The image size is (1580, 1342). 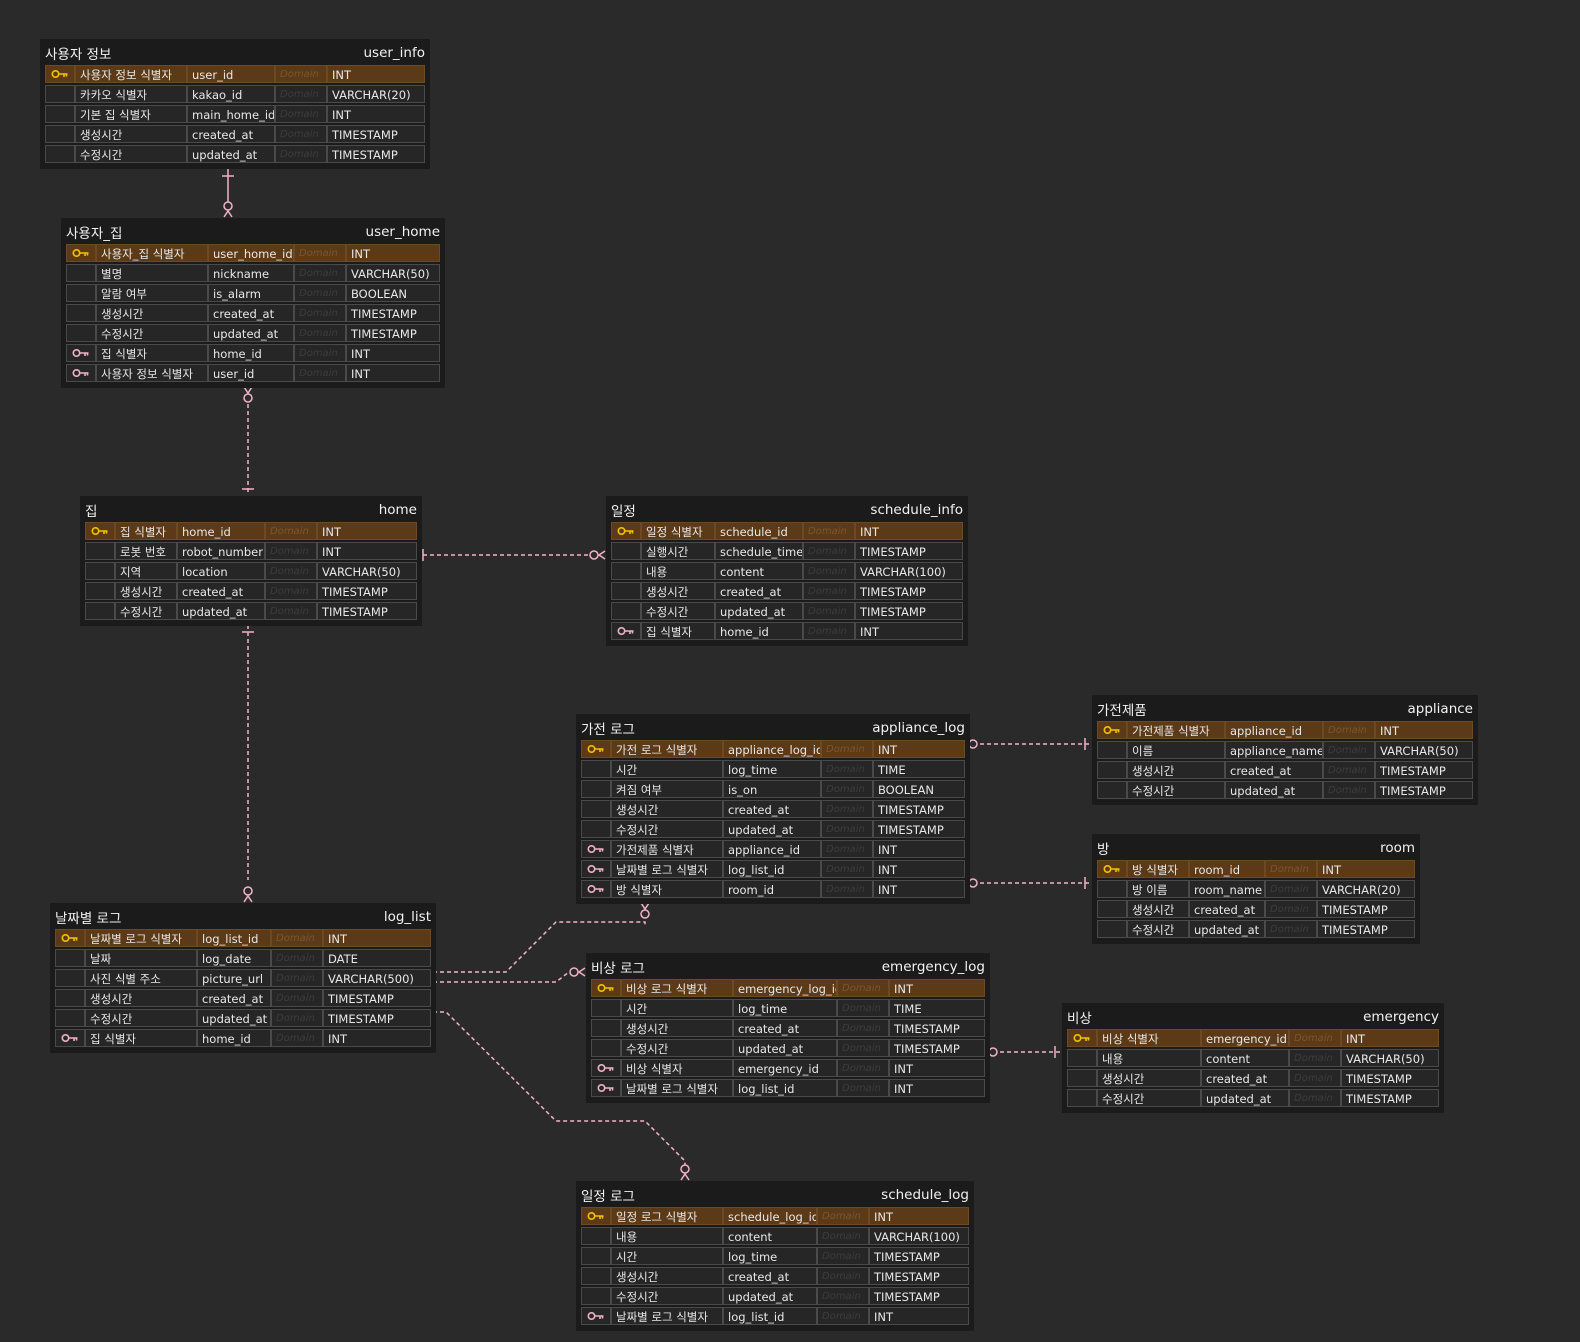 What do you see at coordinates (251, 571) in the screenshot?
I see `column-row: 지역 location Domain VARCHAR(50)` at bounding box center [251, 571].